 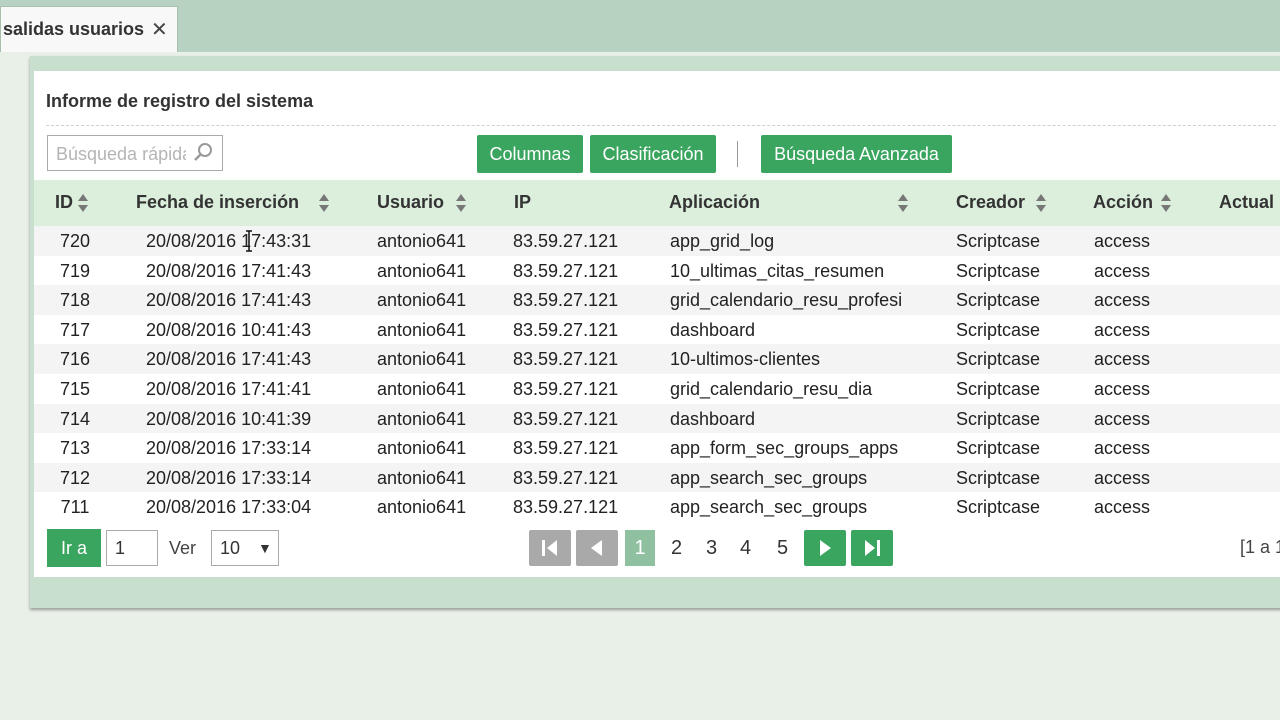 What do you see at coordinates (1123, 202) in the screenshot?
I see `header-action: Acción` at bounding box center [1123, 202].